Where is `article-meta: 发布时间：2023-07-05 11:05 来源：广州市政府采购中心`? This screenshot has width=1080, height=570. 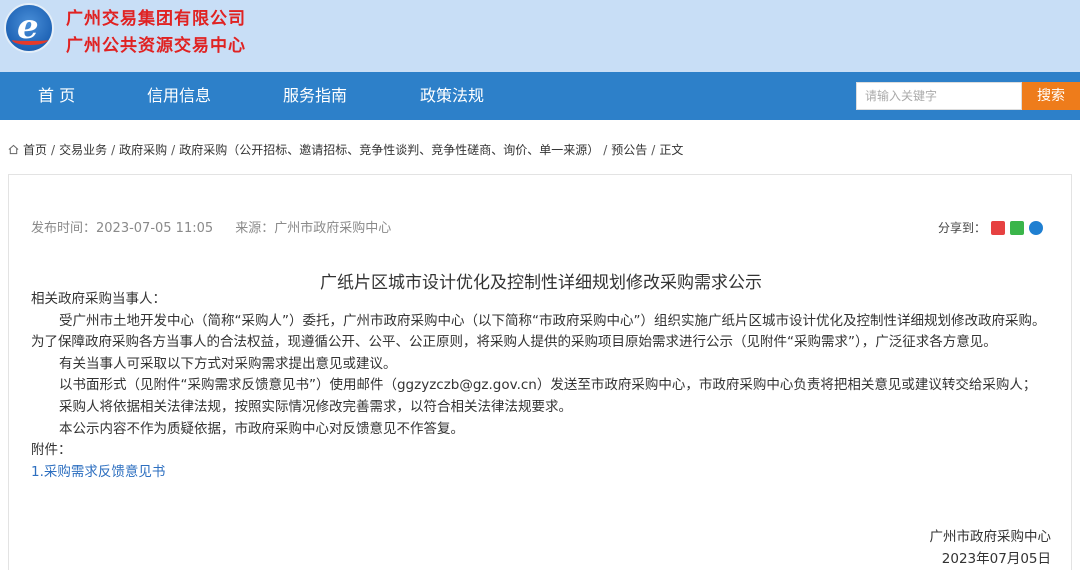 article-meta: 发布时间：2023-07-05 11:05 来源：广州市政府采购中心 is located at coordinates (220, 226).